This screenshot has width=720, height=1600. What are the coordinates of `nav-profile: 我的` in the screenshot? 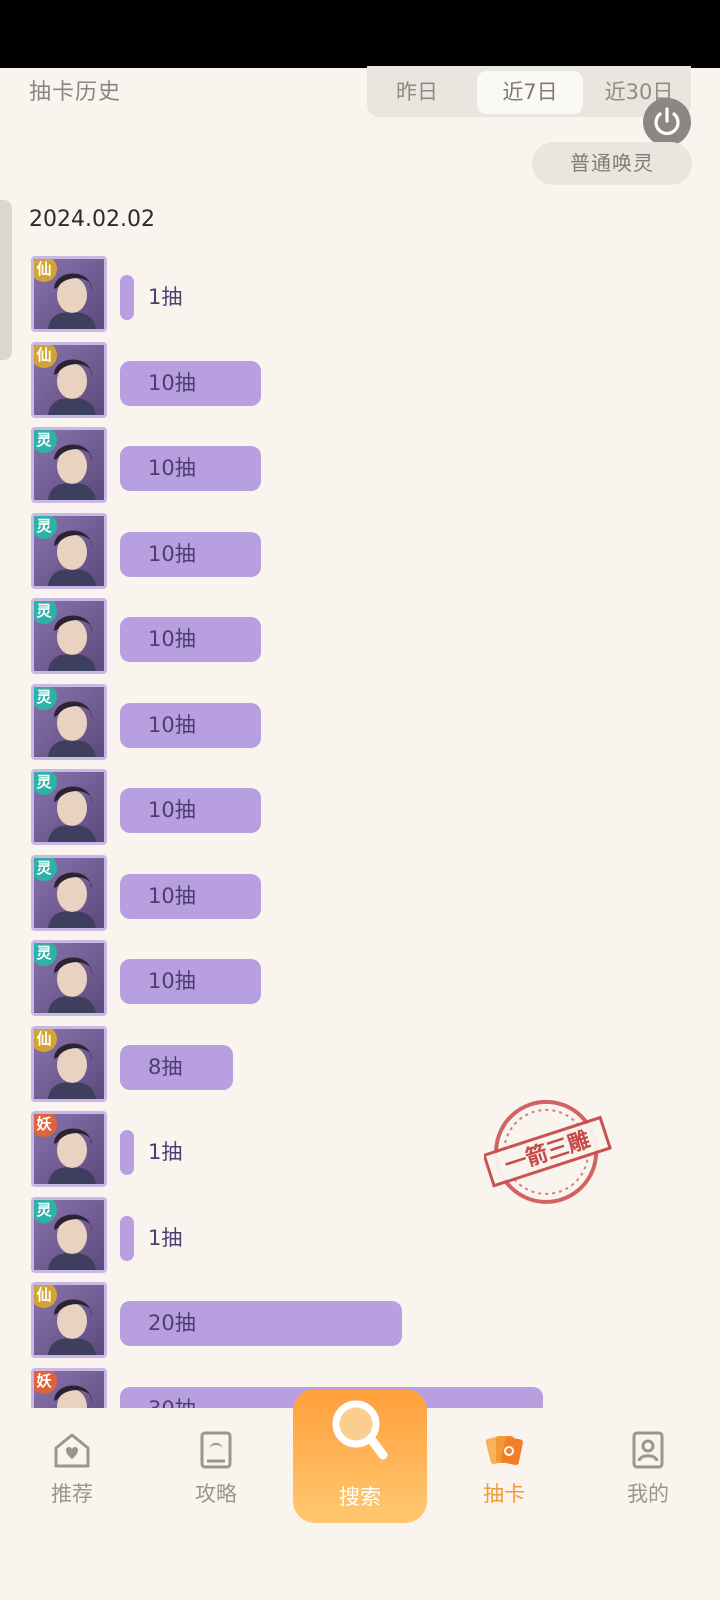 It's located at (648, 1468).